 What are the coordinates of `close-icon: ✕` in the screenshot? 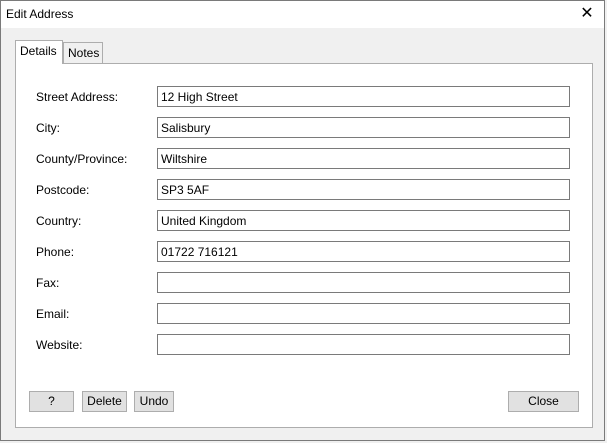 It's located at (587, 14).